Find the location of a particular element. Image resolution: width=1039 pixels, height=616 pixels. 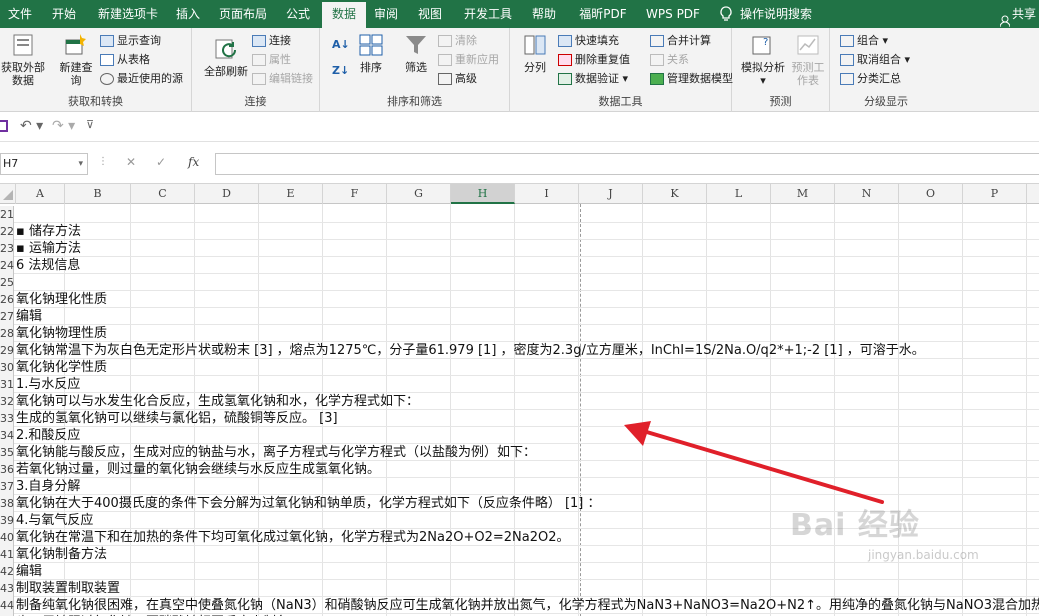

baidu-watermark: Bai 经验 is located at coordinates (855, 525).